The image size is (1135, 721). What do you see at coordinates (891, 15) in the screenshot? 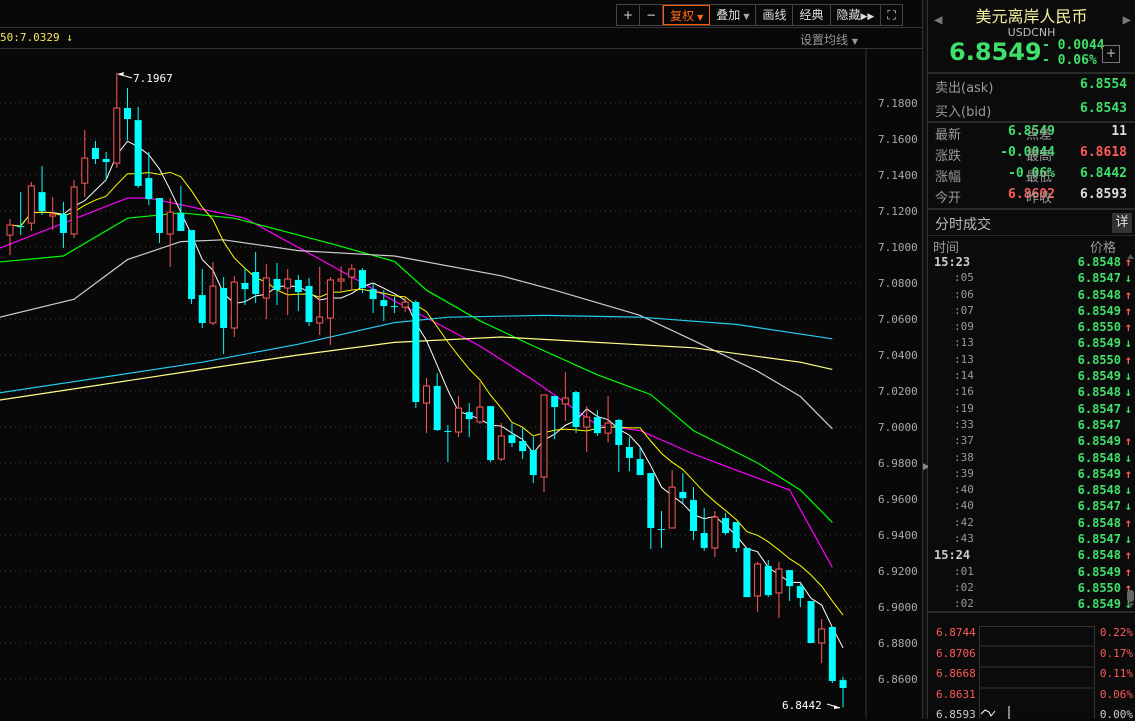
I see `fullscreen-button: ⛶` at bounding box center [891, 15].